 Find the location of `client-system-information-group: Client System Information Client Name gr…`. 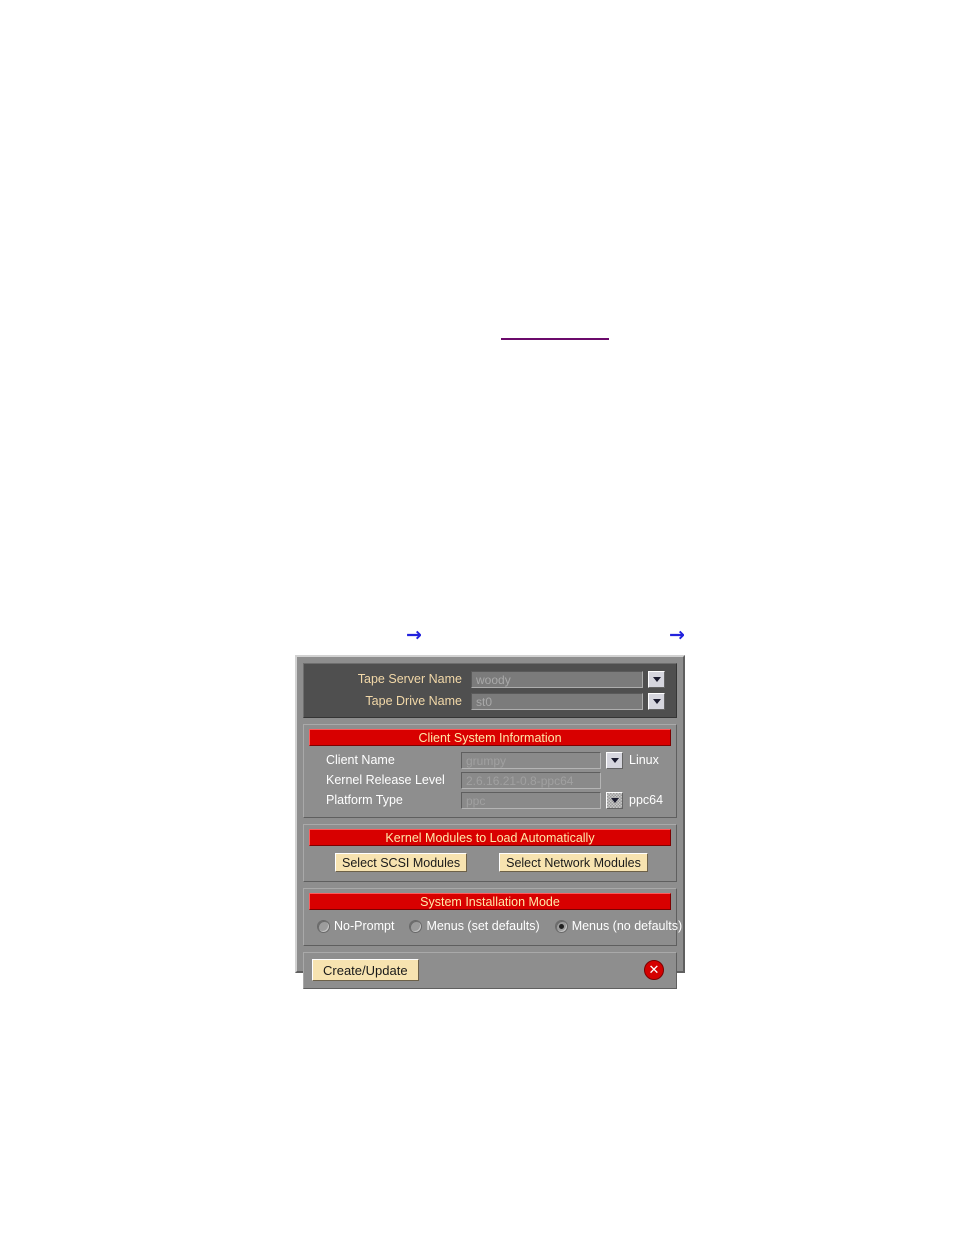

client-system-information-group: Client System Information Client Name gr… is located at coordinates (490, 771).